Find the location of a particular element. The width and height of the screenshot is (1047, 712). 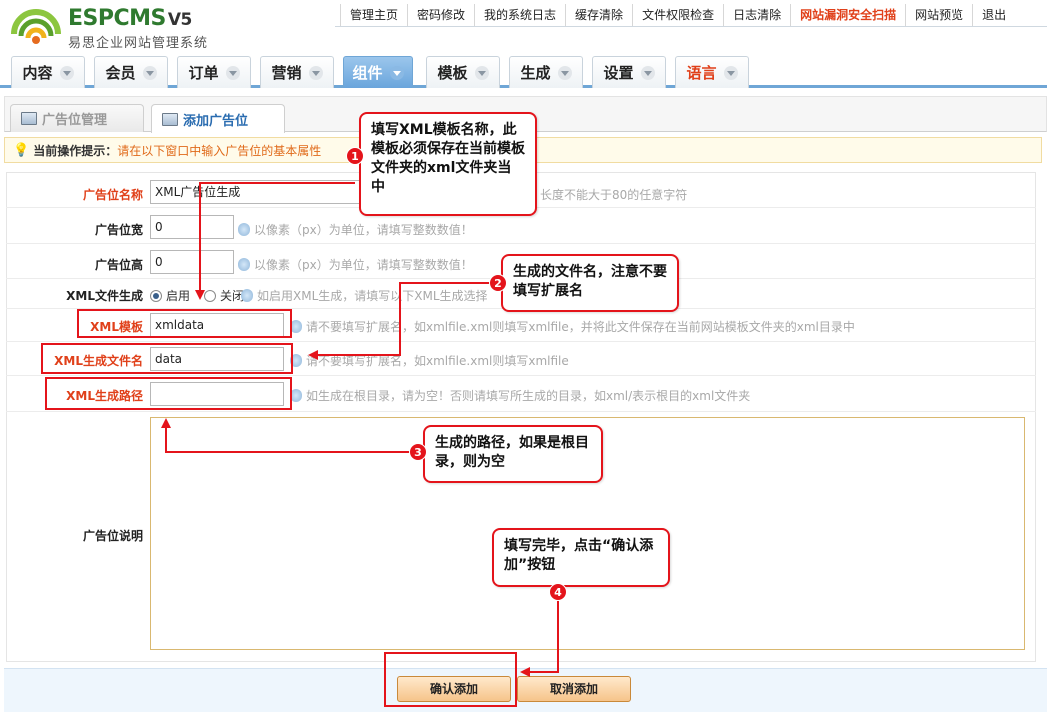

highlight-xml-filename is located at coordinates (167, 358).